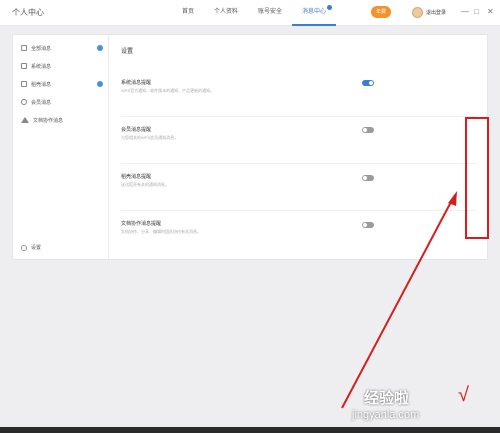 The image size is (500, 433). What do you see at coordinates (41, 48) in the screenshot?
I see `sidebar-item-label: 全部消息` at bounding box center [41, 48].